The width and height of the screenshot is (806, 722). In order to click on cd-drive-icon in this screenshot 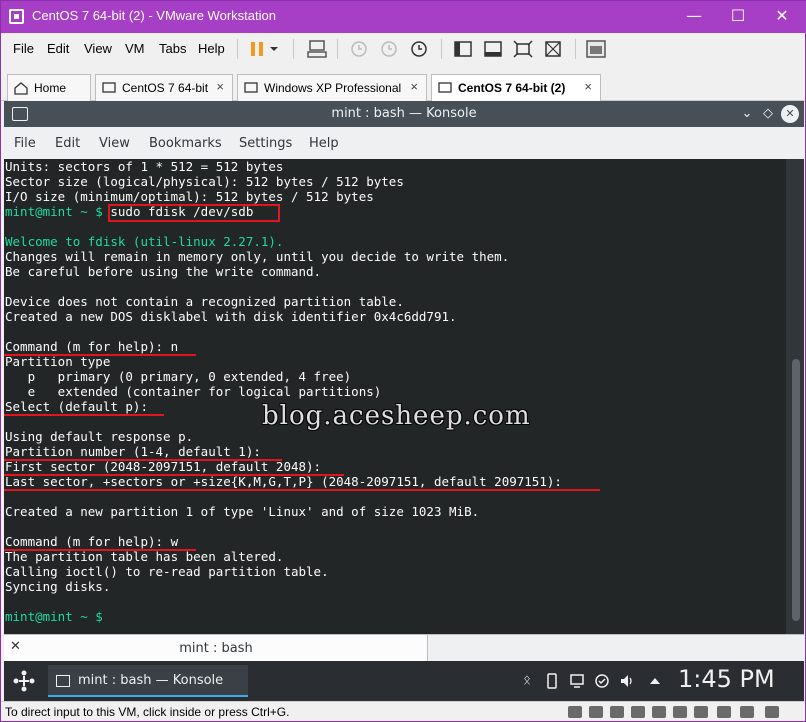, I will do `click(596, 712)`.